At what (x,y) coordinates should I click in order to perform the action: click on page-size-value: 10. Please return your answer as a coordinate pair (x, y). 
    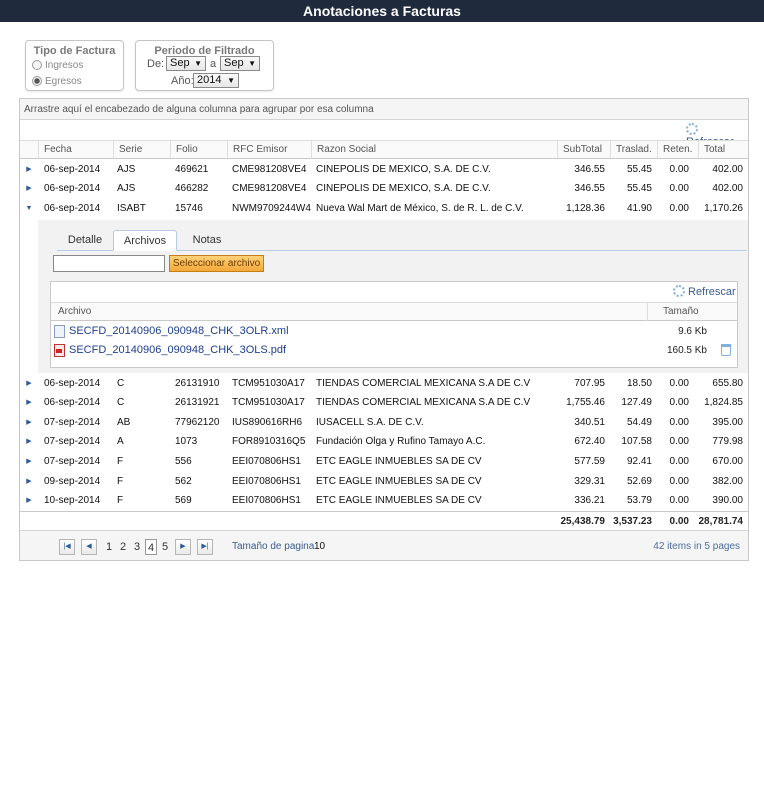
    Looking at the image, I should click on (319, 547).